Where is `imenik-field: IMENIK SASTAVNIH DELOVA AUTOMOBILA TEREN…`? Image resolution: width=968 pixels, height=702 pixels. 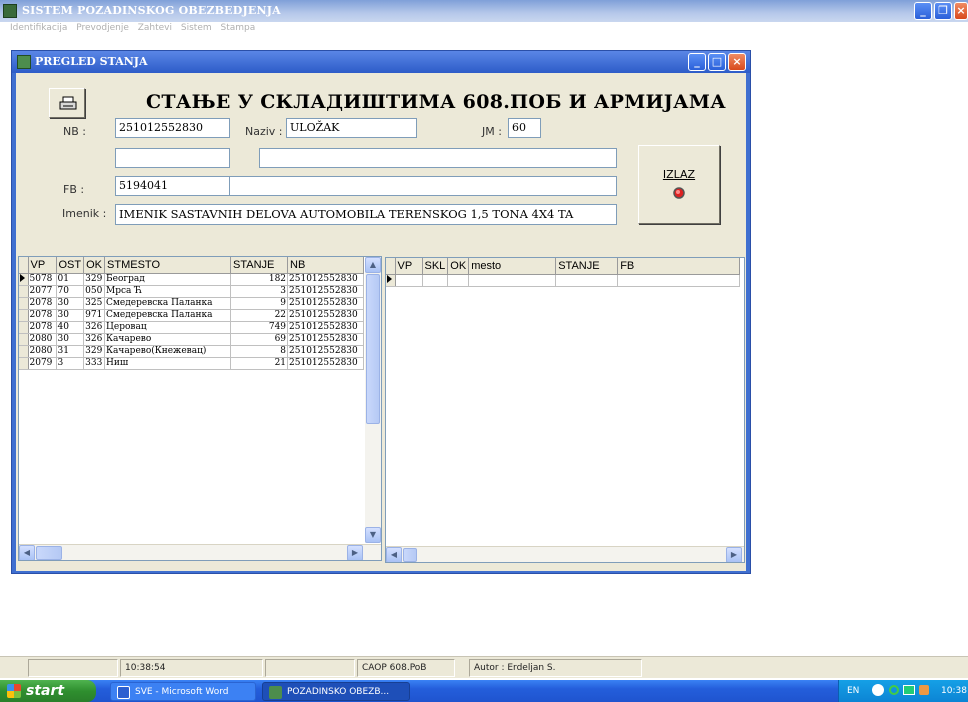
imenik-field: IMENIK SASTAVNIH DELOVA AUTOMOBILA TEREN… is located at coordinates (366, 214).